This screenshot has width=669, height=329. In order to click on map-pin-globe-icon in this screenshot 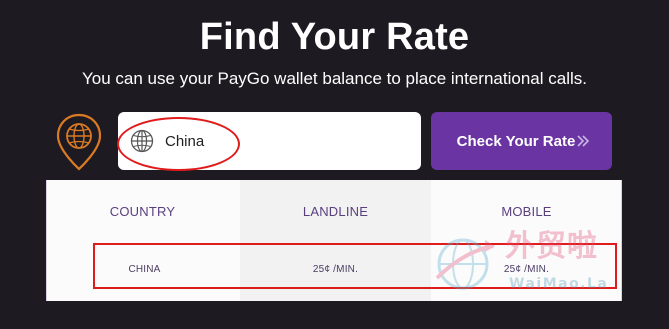, I will do `click(79, 142)`.